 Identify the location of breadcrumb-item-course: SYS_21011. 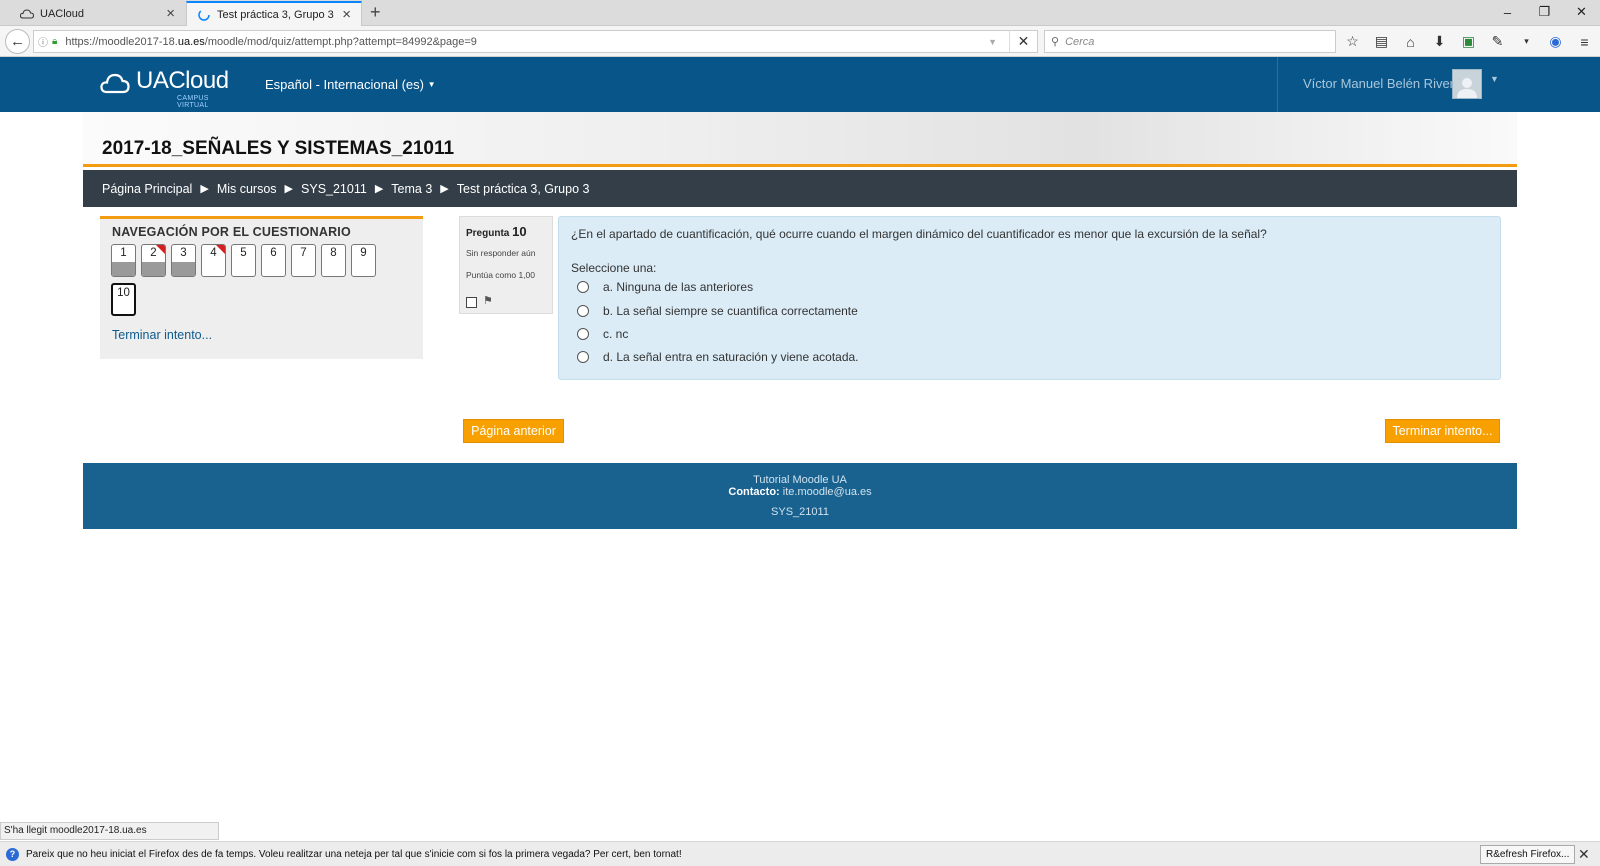
(334, 189).